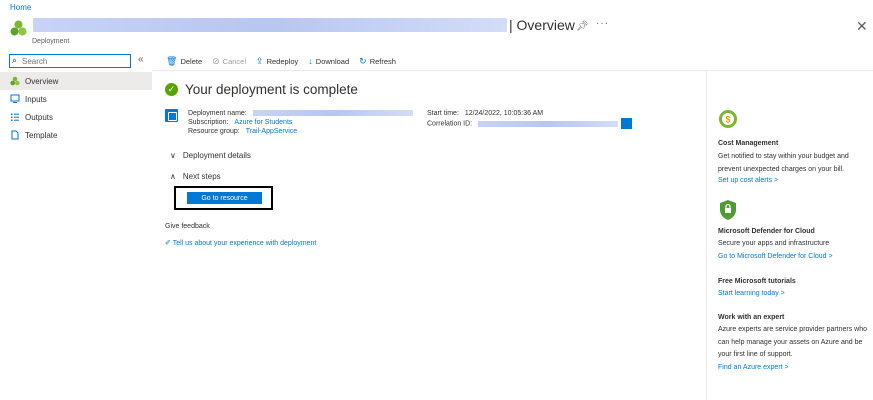  Describe the element at coordinates (751, 317) in the screenshot. I see `expert-title: Work with an expert` at that location.